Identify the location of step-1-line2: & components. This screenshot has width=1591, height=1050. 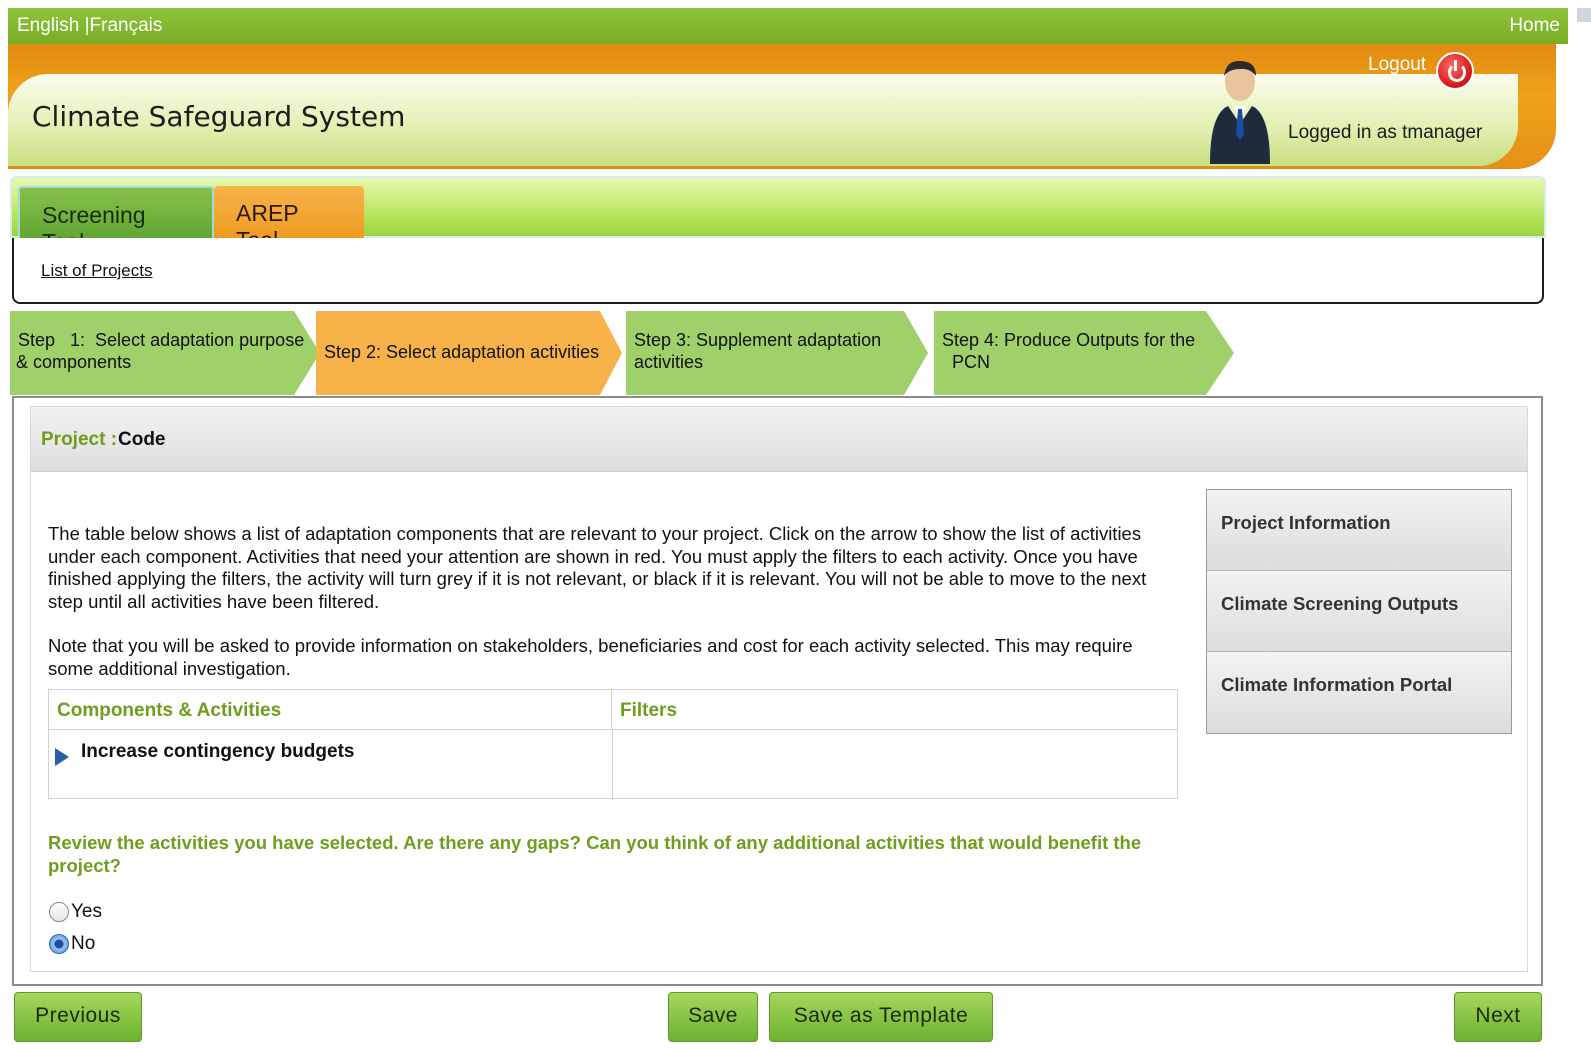
(74, 362).